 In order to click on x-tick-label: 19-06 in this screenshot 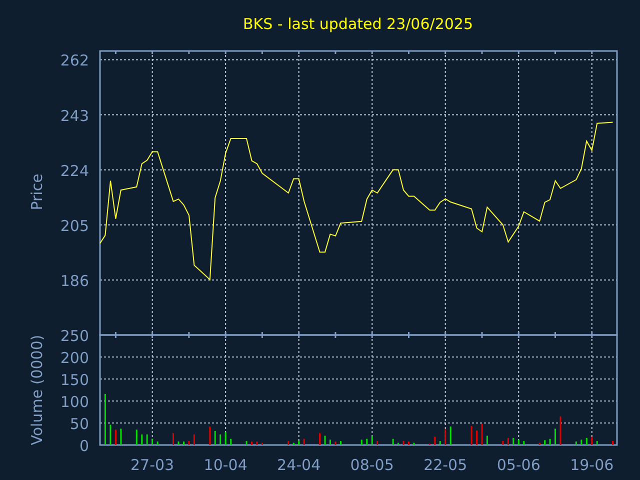, I will do `click(592, 465)`.